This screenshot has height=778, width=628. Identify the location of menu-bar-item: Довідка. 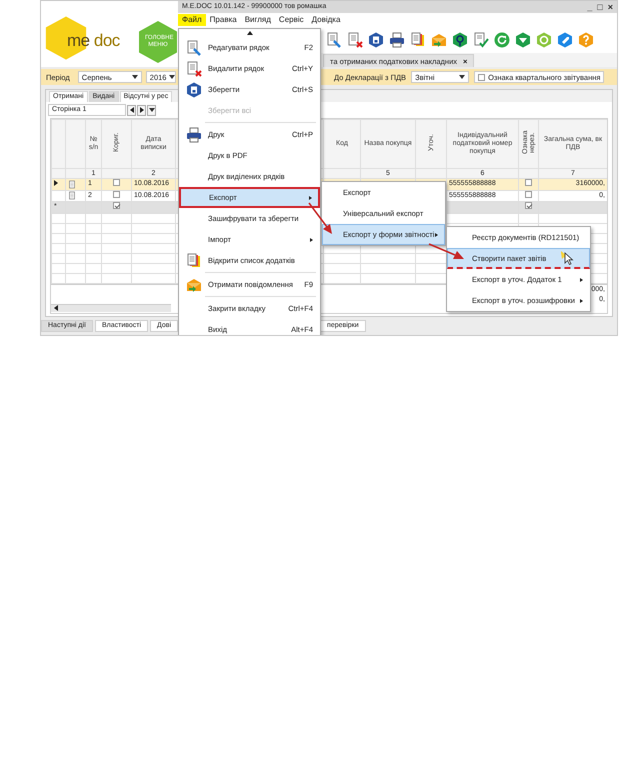
(326, 20).